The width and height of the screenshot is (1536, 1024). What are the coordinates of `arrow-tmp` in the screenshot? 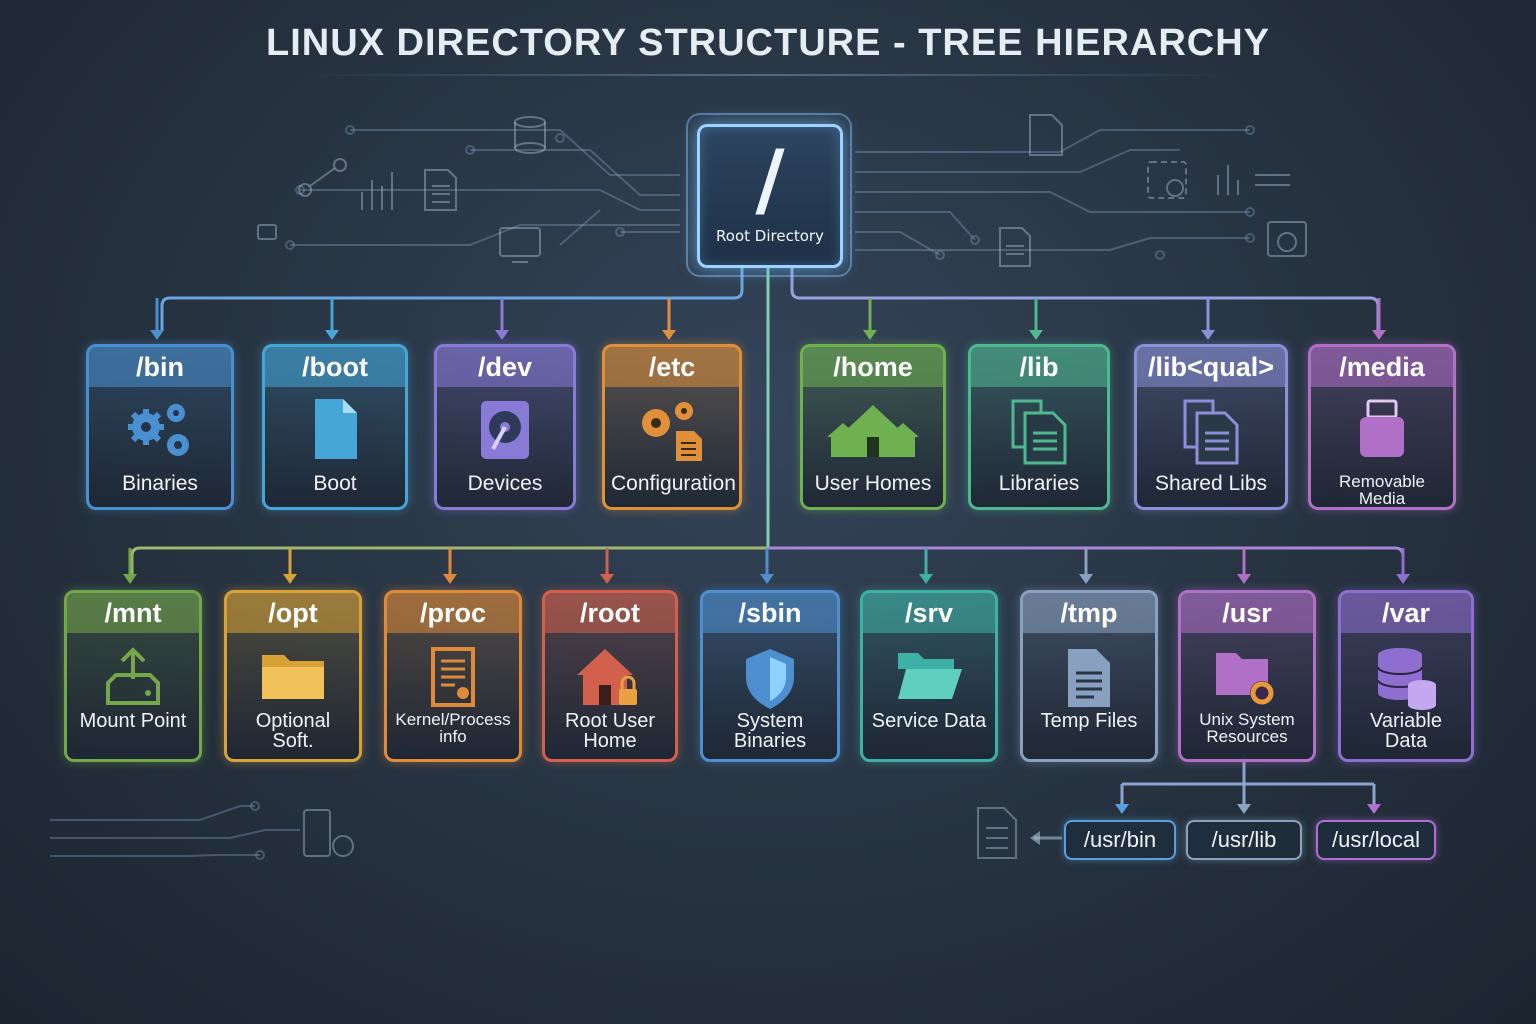 It's located at (1086, 579).